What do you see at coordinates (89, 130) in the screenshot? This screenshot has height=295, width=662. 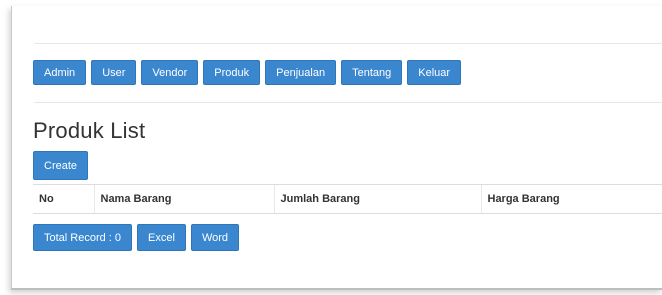 I see `page-title: Produk List` at bounding box center [89, 130].